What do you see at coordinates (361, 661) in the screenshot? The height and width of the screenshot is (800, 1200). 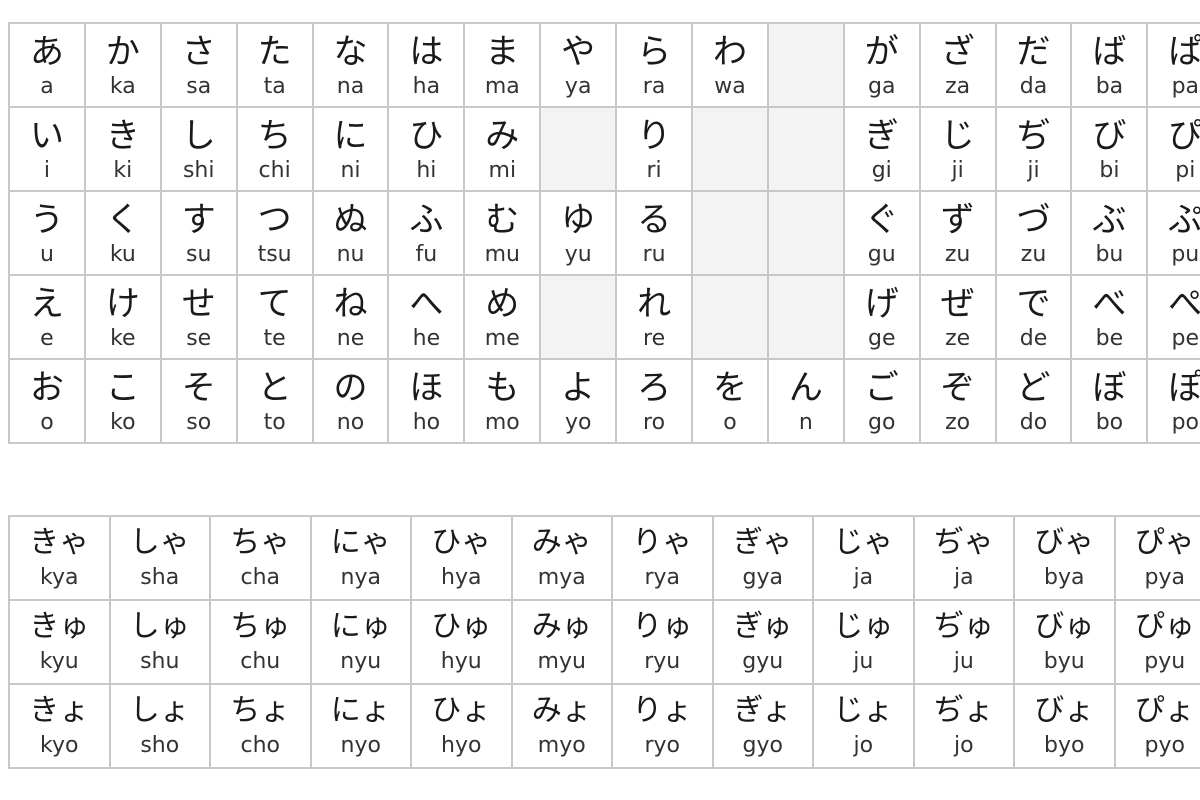 I see `romaji-label: nyu` at bounding box center [361, 661].